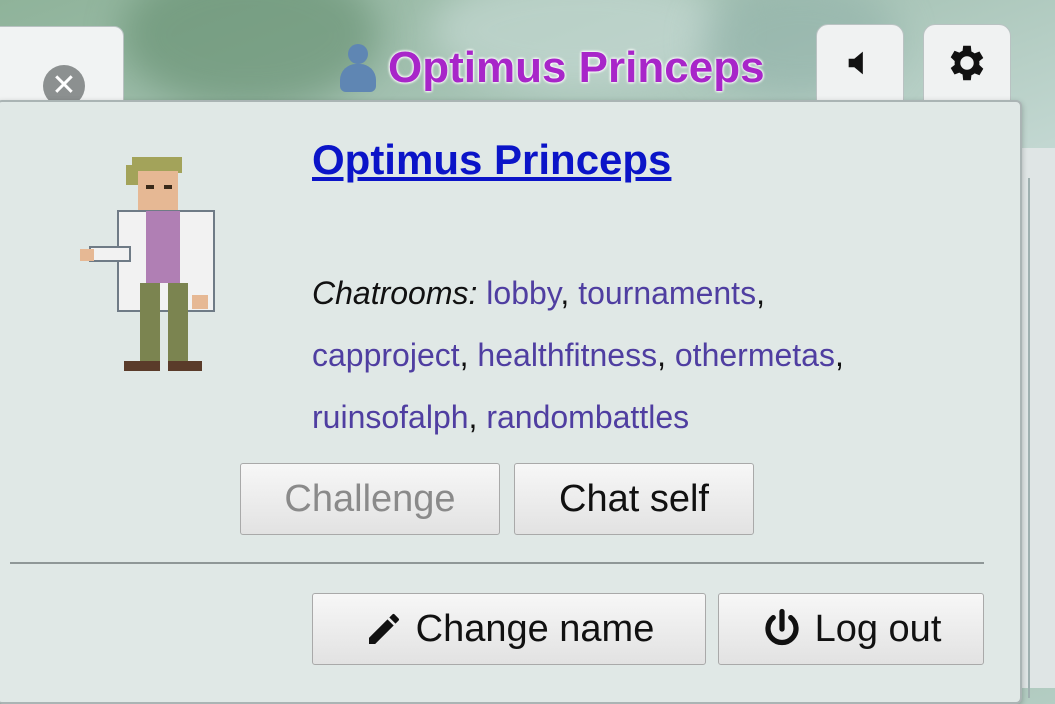 Image resolution: width=1055 pixels, height=704 pixels. Describe the element at coordinates (383, 629) in the screenshot. I see `pencil-icon` at that location.